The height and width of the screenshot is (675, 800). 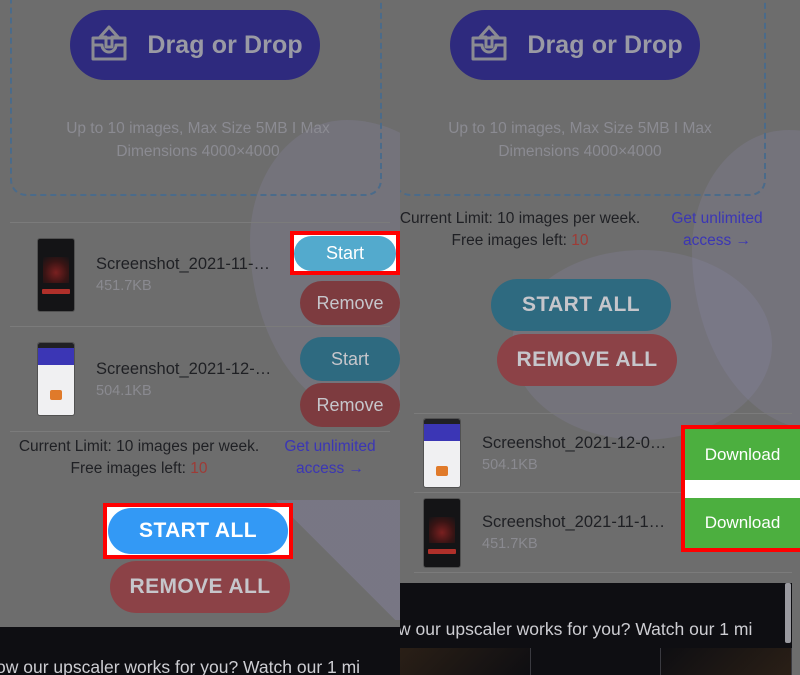 What do you see at coordinates (345, 253) in the screenshot?
I see `start-button-highlighted: Start` at bounding box center [345, 253].